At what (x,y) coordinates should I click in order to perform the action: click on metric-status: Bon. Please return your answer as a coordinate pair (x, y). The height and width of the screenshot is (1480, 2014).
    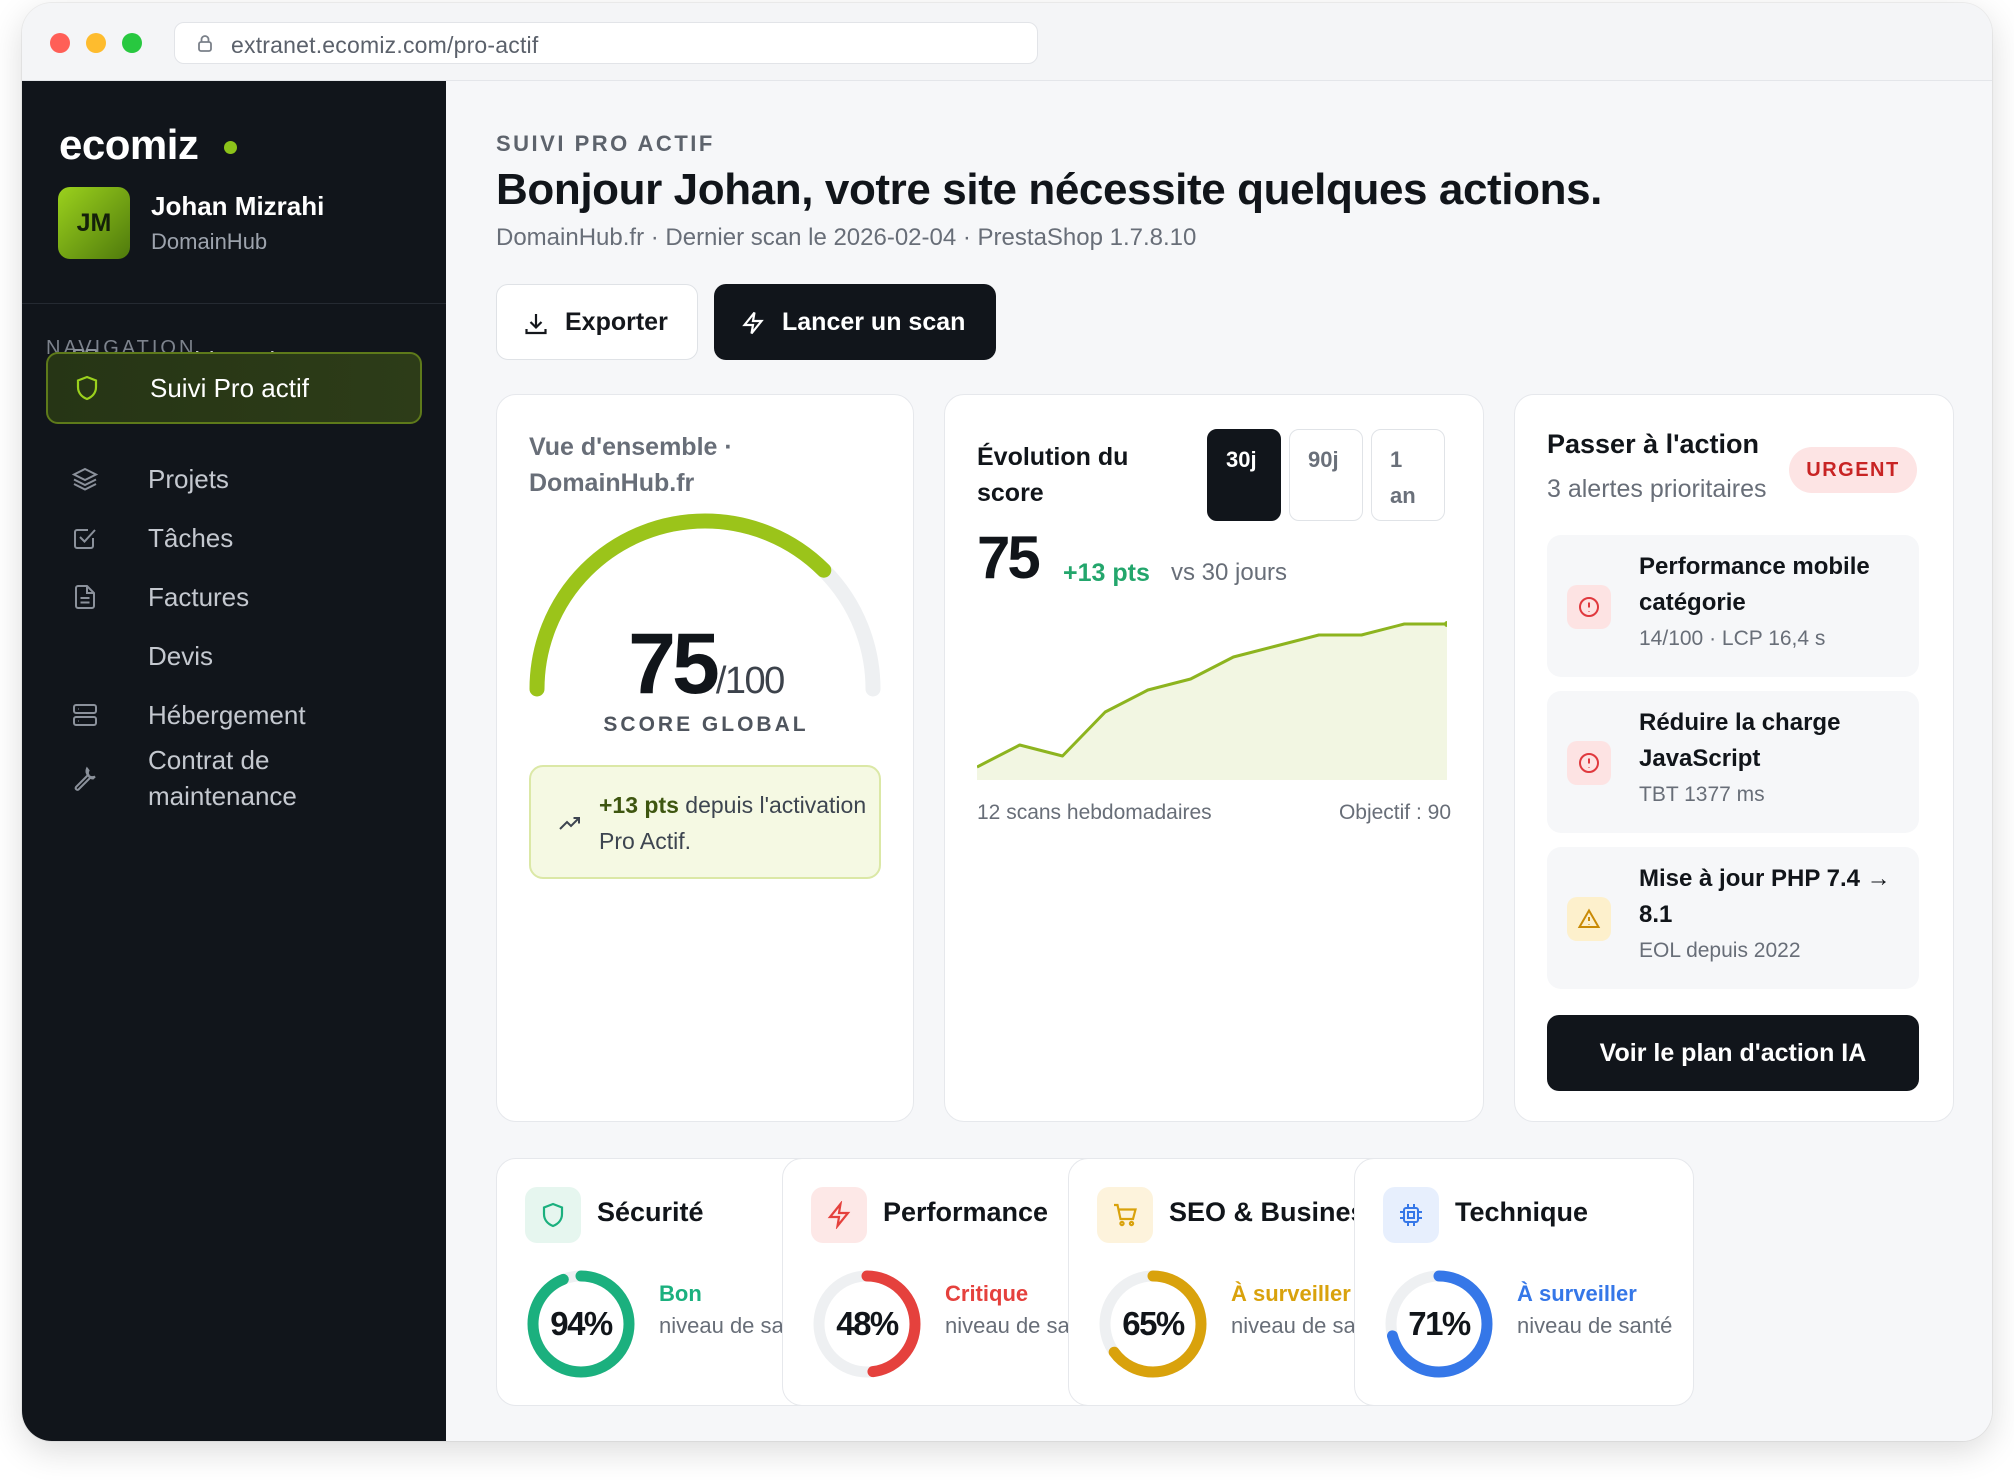
    Looking at the image, I should click on (680, 1293).